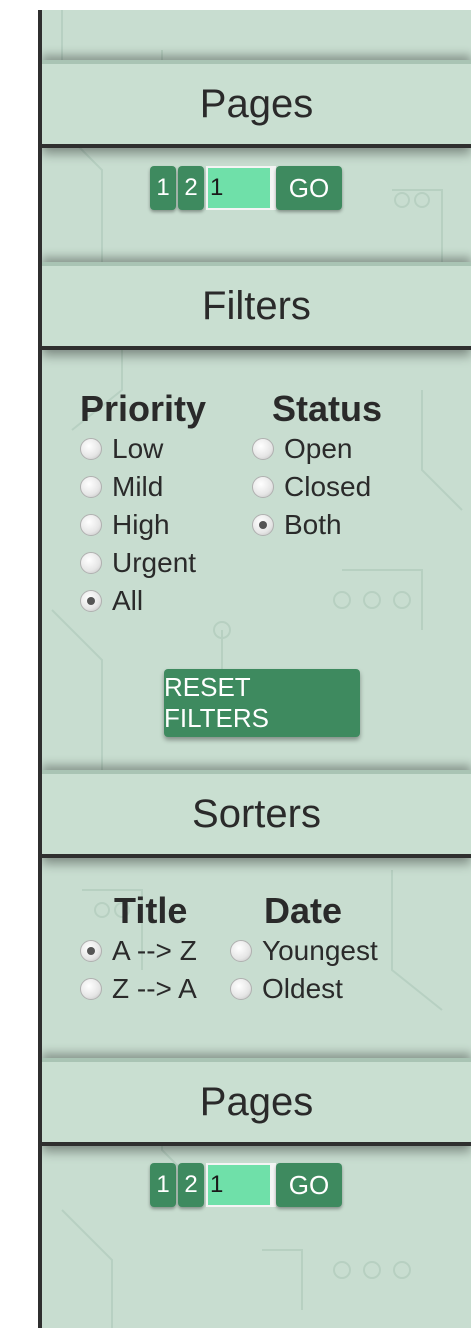  What do you see at coordinates (163, 188) in the screenshot?
I see `page-1-button-top: 1` at bounding box center [163, 188].